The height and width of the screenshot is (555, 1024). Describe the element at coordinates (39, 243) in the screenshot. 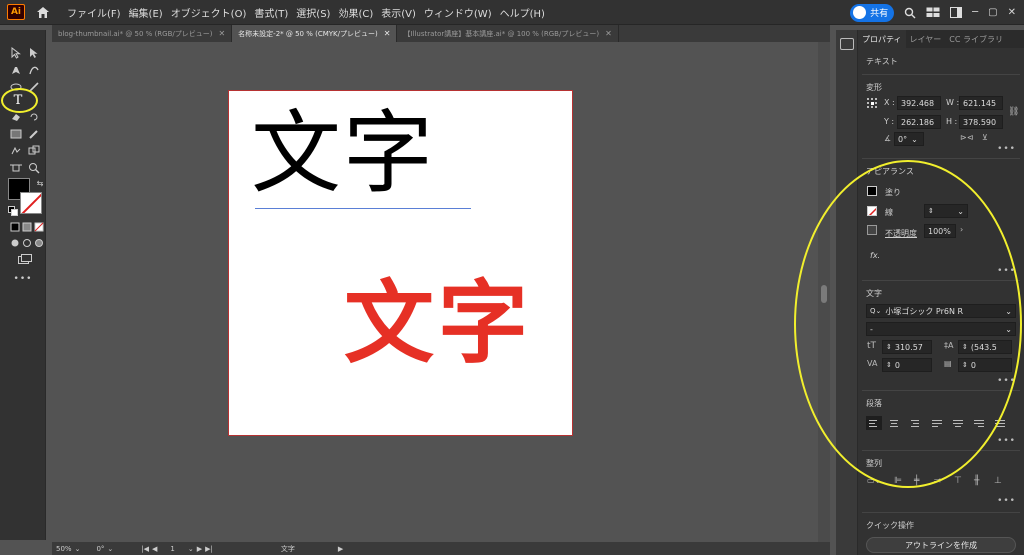

I see `draw-inside-icon` at that location.